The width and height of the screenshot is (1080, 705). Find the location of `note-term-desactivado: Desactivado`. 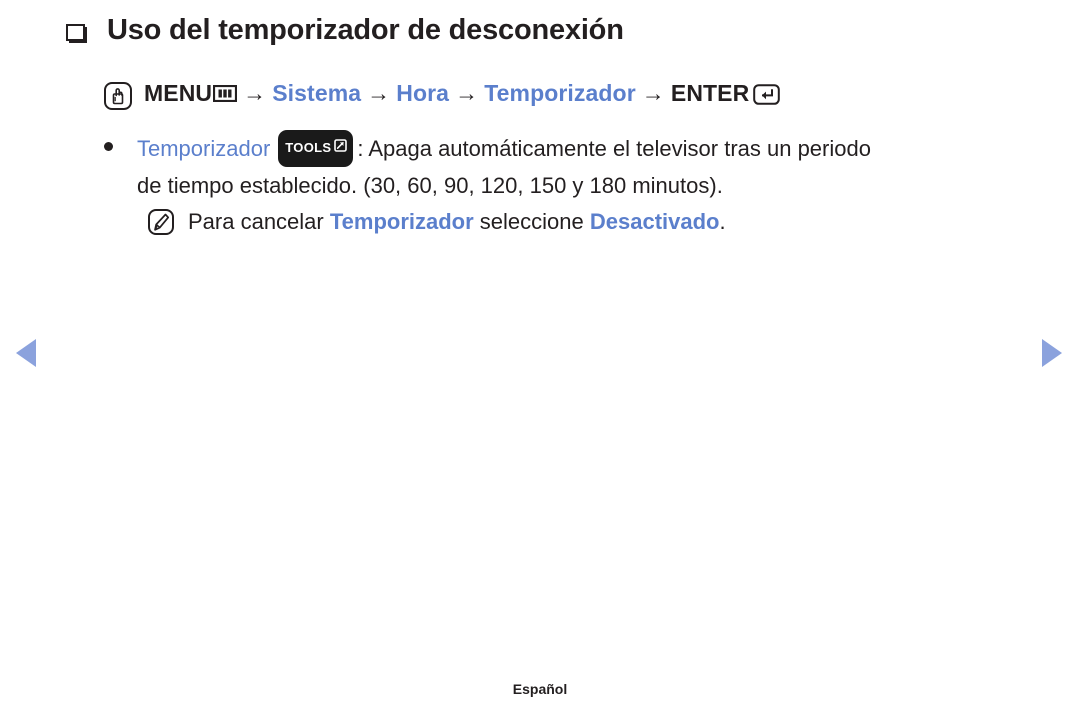

note-term-desactivado: Desactivado is located at coordinates (654, 221).